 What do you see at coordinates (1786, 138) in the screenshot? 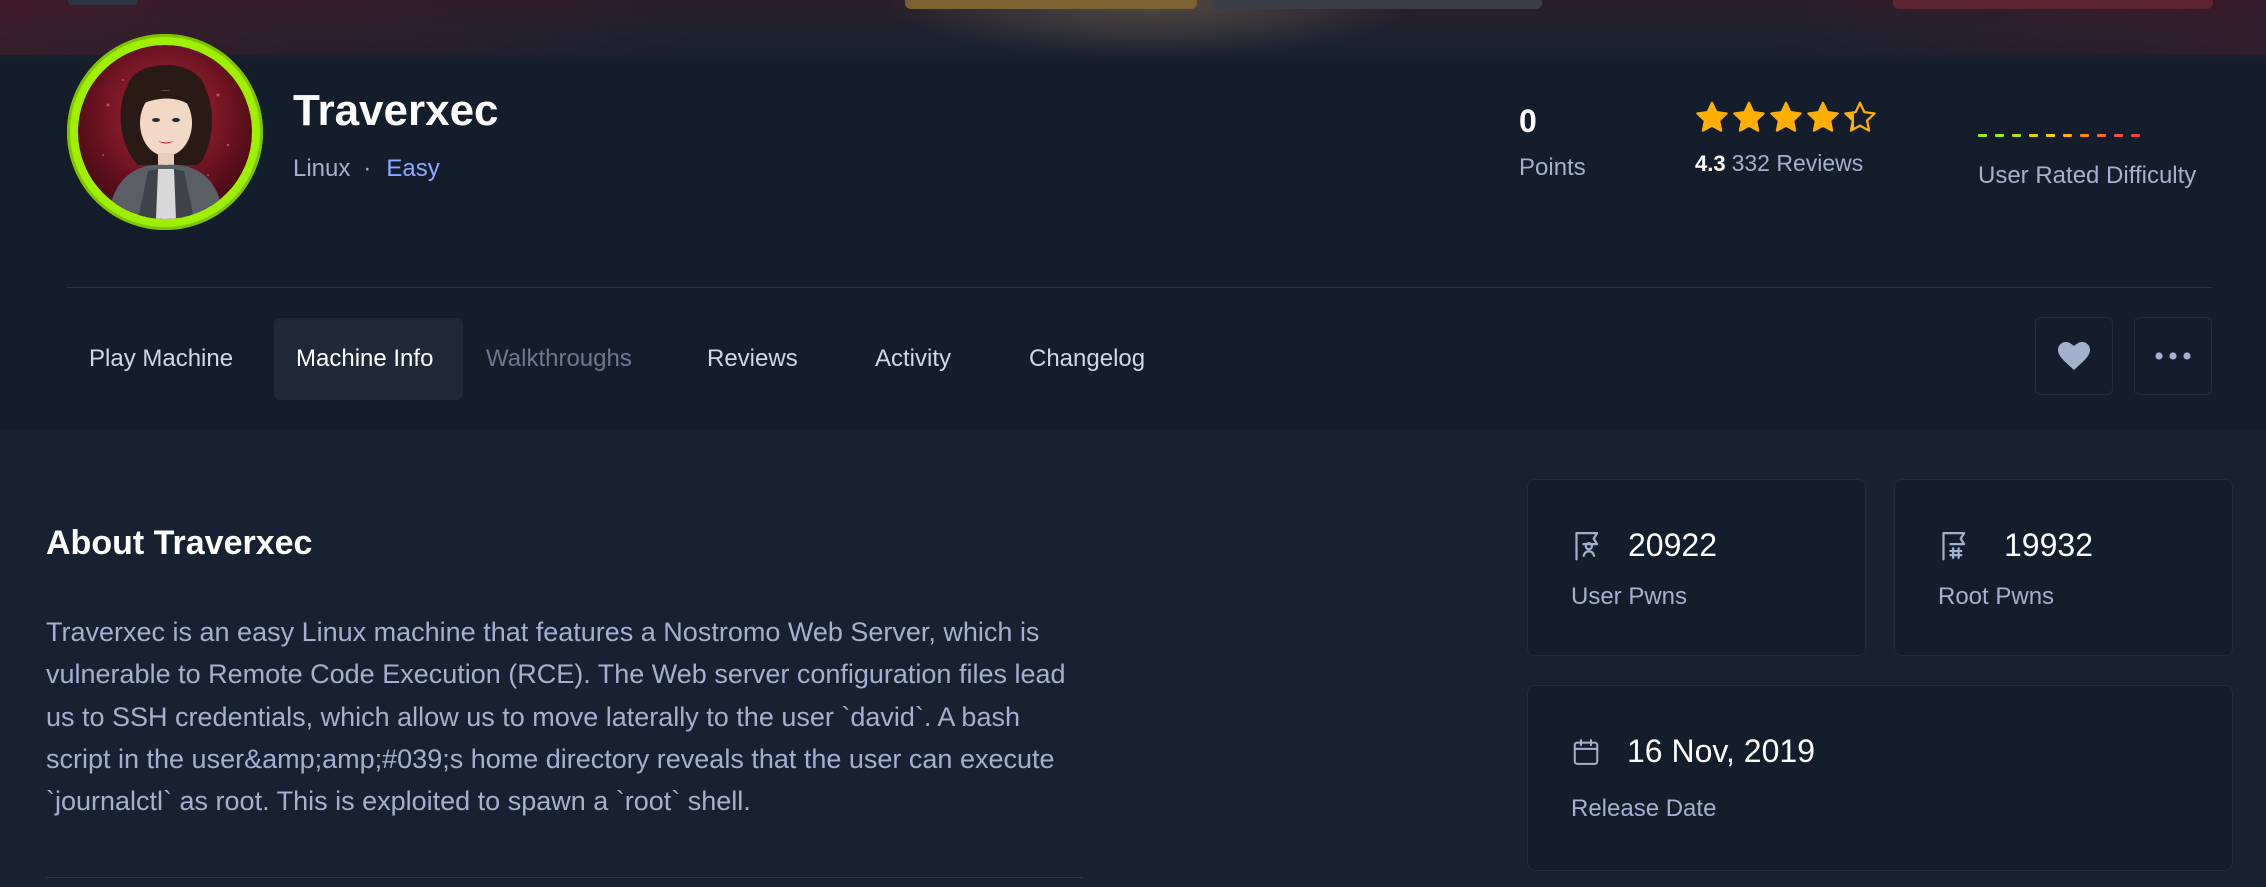
I see `rating-stat: 4.3 332 Reviews` at bounding box center [1786, 138].